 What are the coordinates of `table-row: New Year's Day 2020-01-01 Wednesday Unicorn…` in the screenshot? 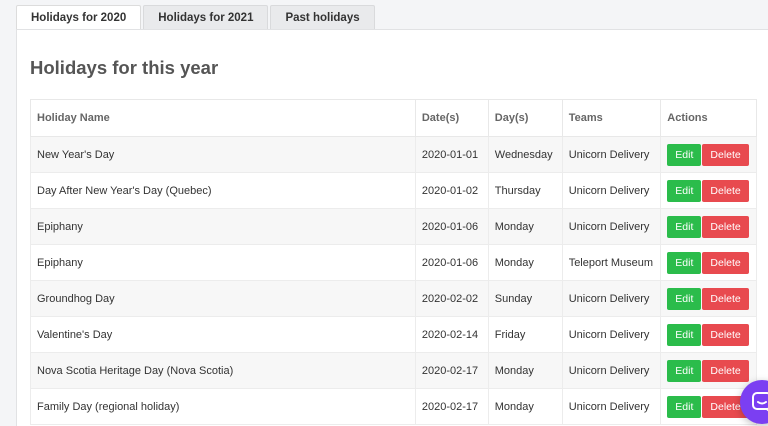 It's located at (393, 154).